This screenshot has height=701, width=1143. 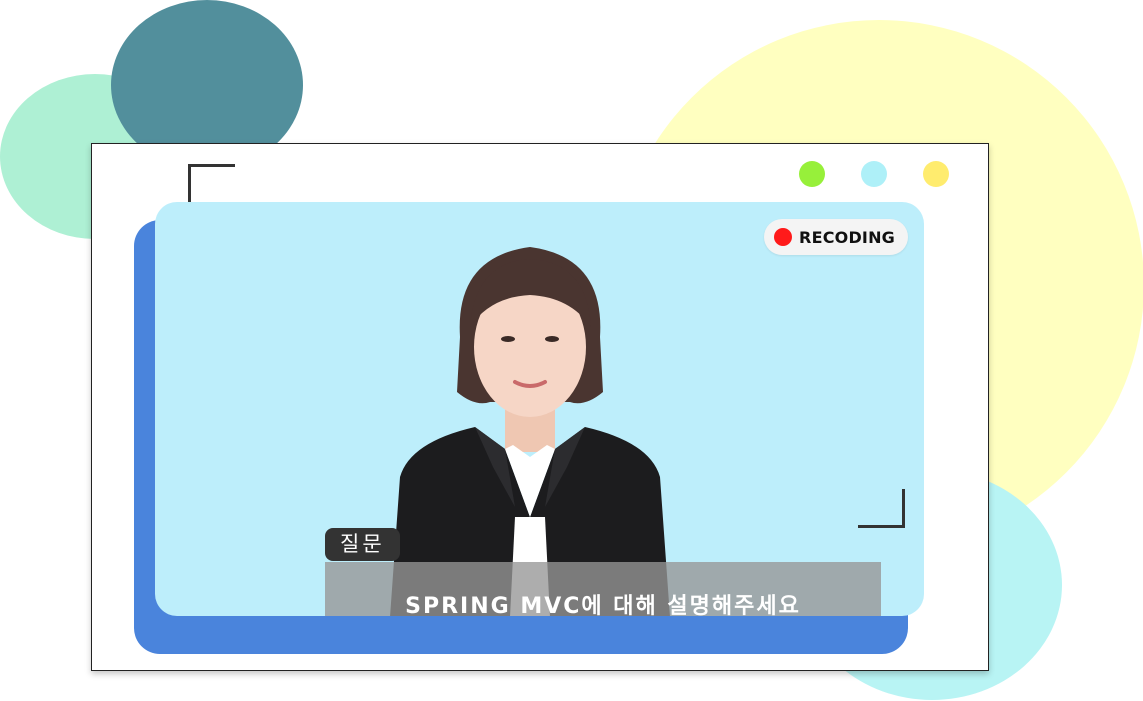 What do you see at coordinates (783, 237) in the screenshot?
I see `record-dot-icon` at bounding box center [783, 237].